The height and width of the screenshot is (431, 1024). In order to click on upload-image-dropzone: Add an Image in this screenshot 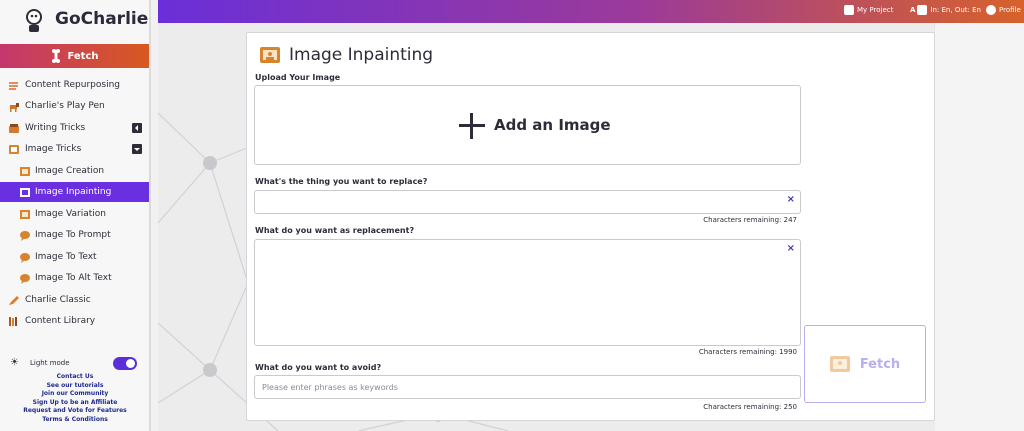, I will do `click(527, 125)`.